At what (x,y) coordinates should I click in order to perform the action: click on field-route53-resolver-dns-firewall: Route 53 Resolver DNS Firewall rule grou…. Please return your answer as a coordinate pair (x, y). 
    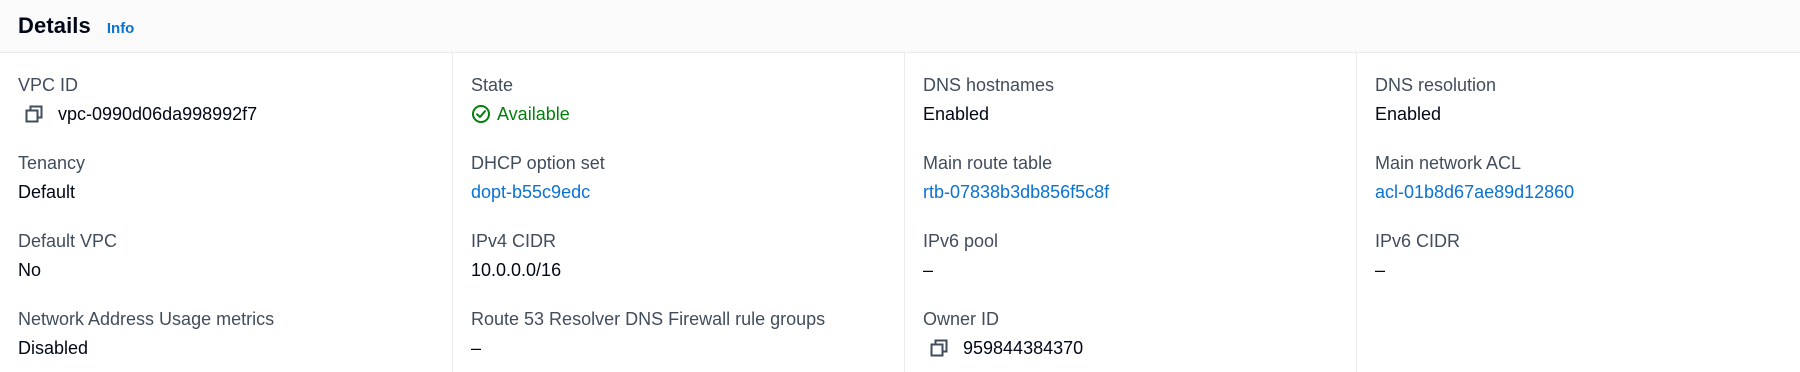
    Looking at the image, I should click on (687, 339).